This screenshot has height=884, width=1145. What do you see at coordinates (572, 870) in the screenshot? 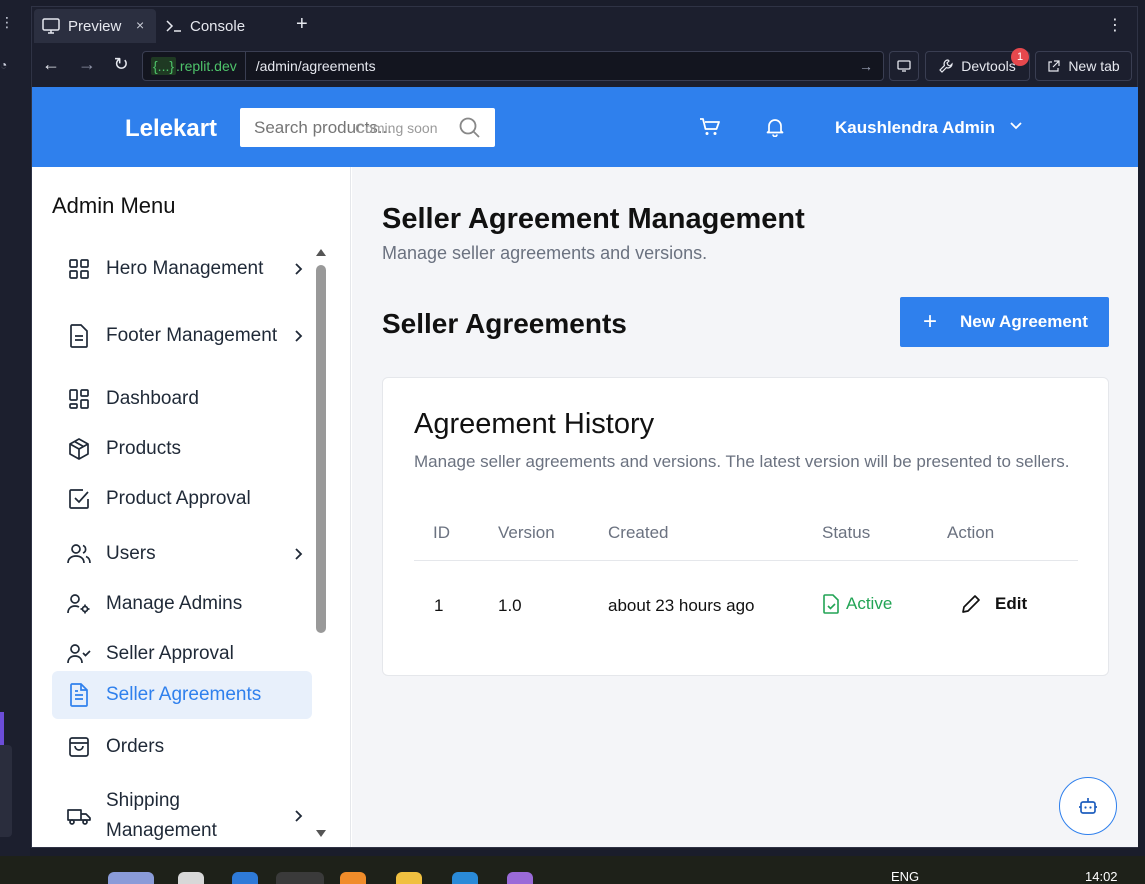
I see `os-taskbar: ENG 14:02` at bounding box center [572, 870].